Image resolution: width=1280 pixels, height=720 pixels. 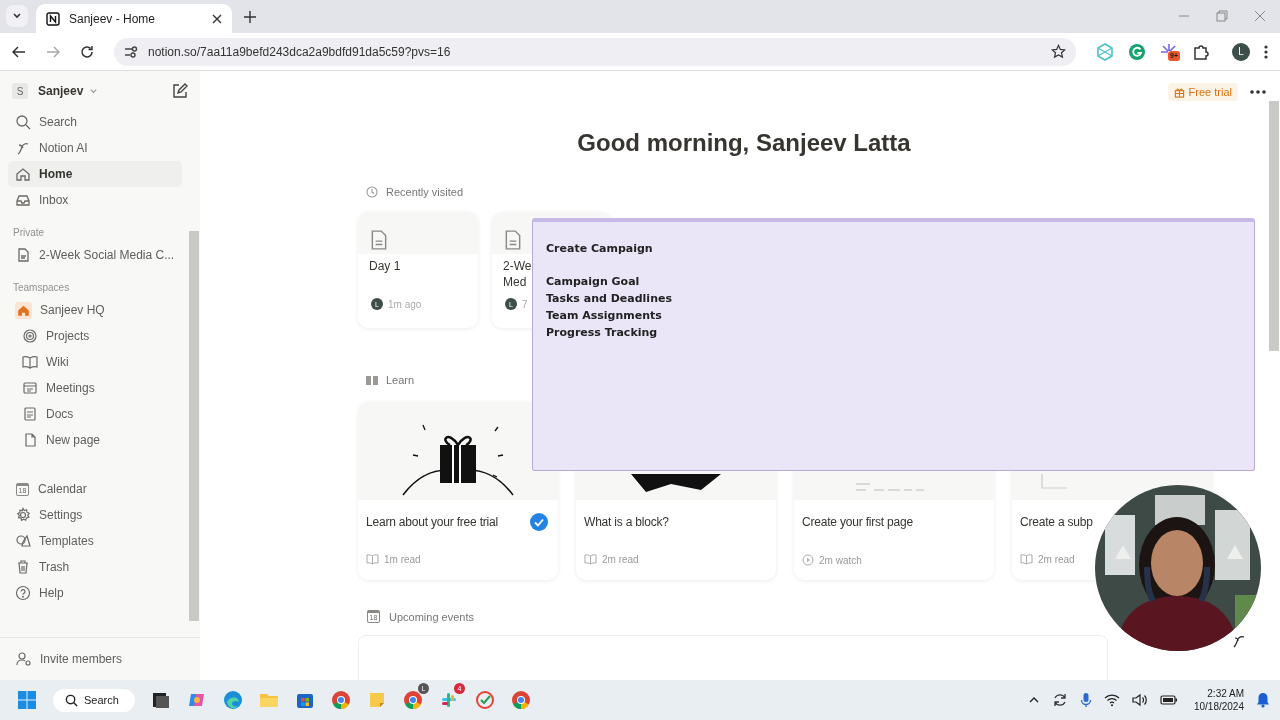 I want to click on popup-line: Team Assignments, so click(x=604, y=316).